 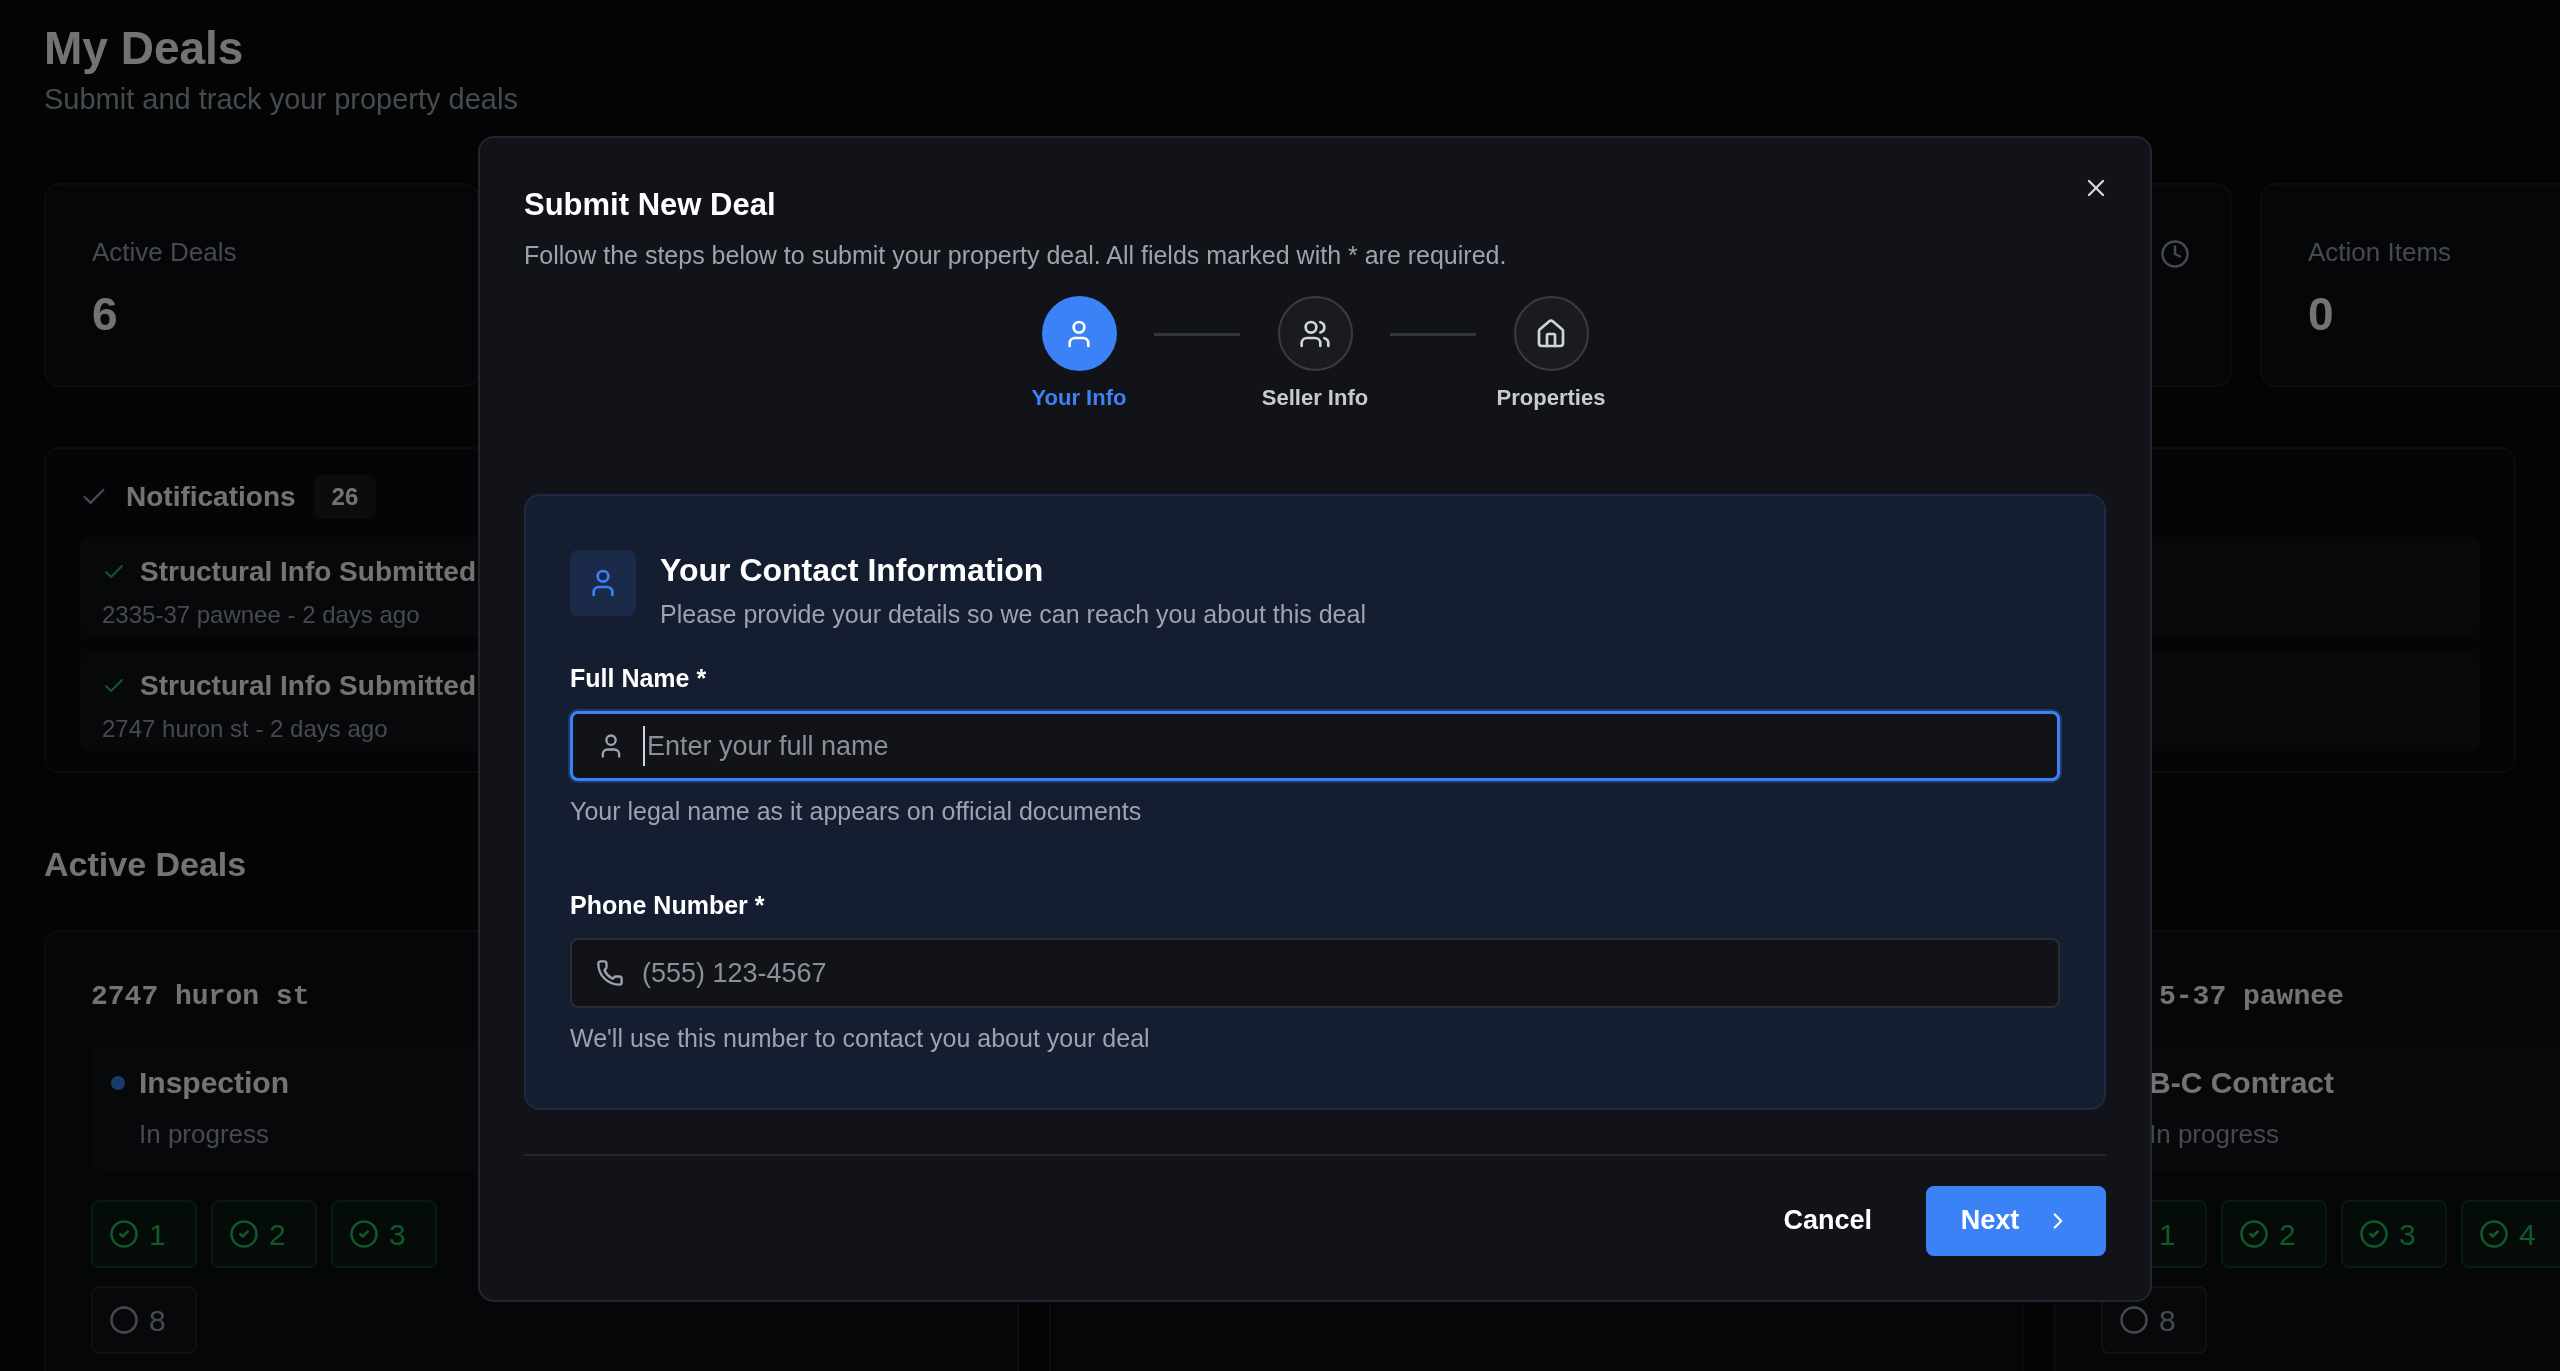 I want to click on clock-icon, so click(x=2175, y=254).